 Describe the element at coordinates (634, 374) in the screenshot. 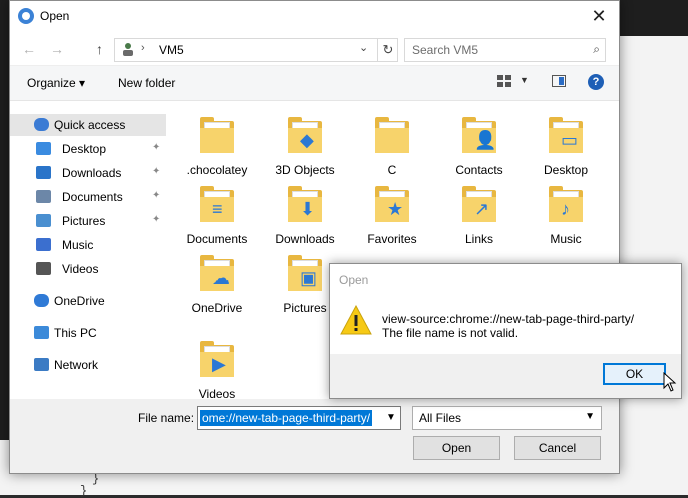

I see `ok-button: OK` at that location.